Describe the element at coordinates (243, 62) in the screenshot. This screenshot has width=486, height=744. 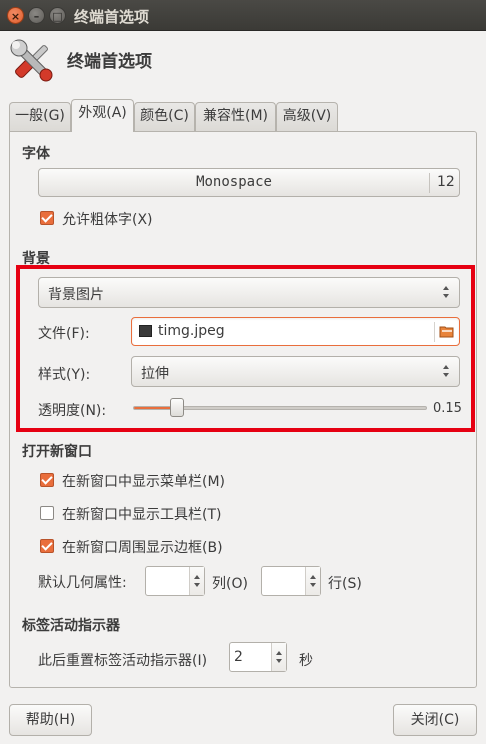
I see `dialog-header: 终端首选项` at that location.